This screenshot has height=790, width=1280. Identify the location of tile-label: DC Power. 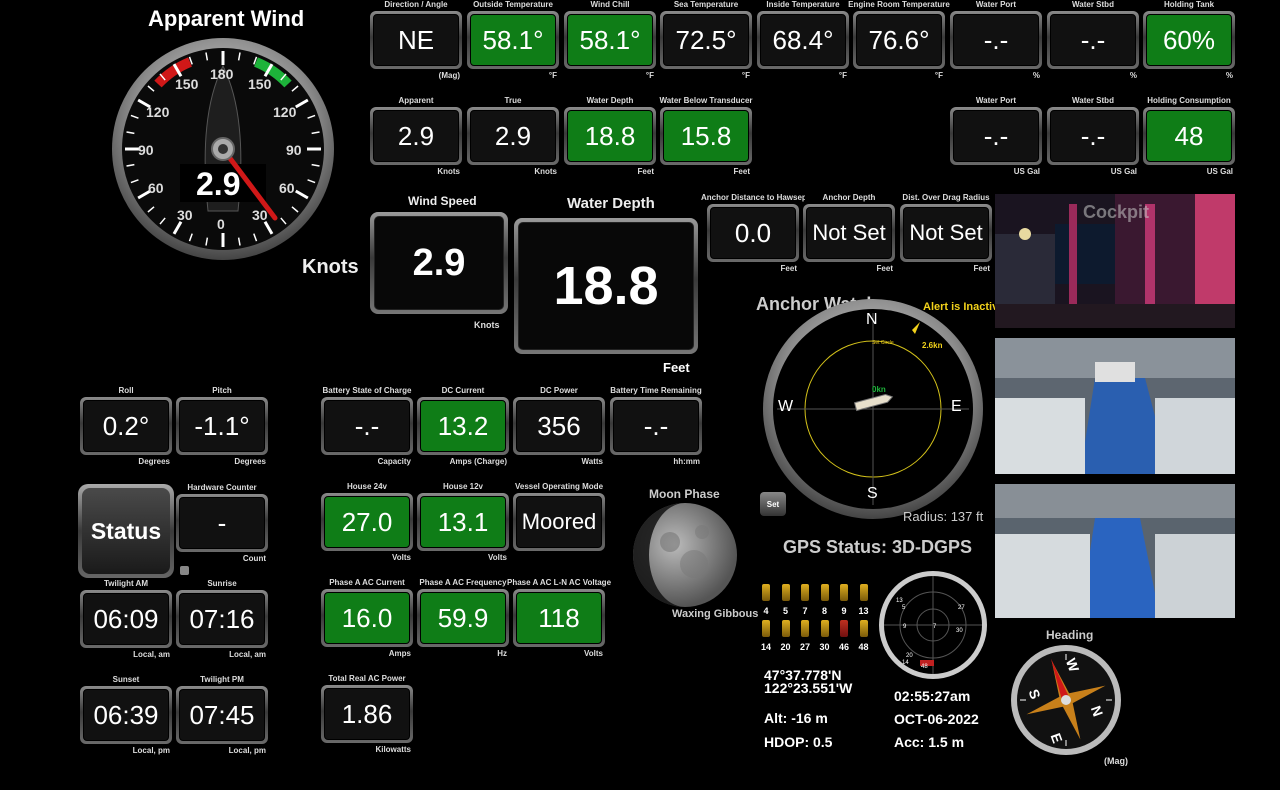
(559, 390).